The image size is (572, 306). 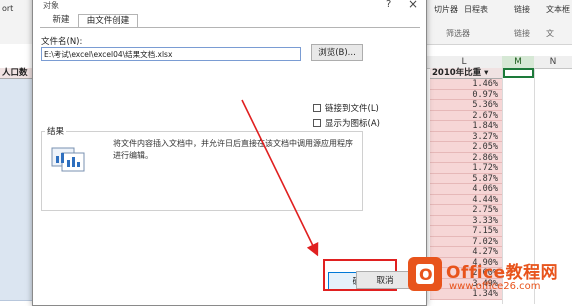 I want to click on logo-o: O, so click(x=426, y=274).